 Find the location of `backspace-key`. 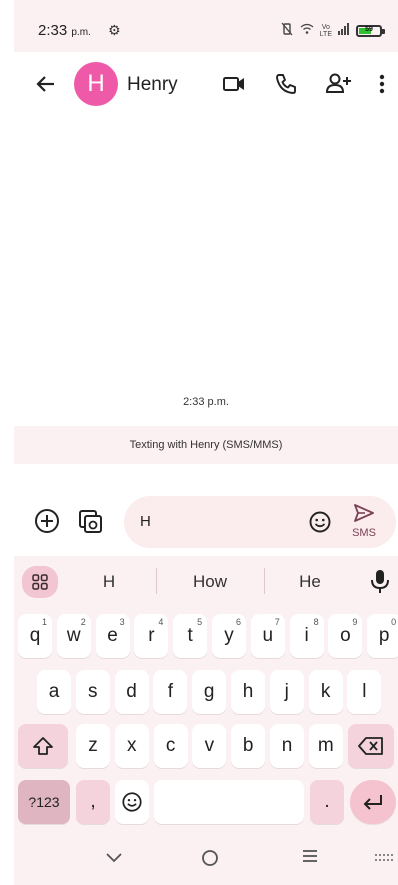

backspace-key is located at coordinates (371, 746).